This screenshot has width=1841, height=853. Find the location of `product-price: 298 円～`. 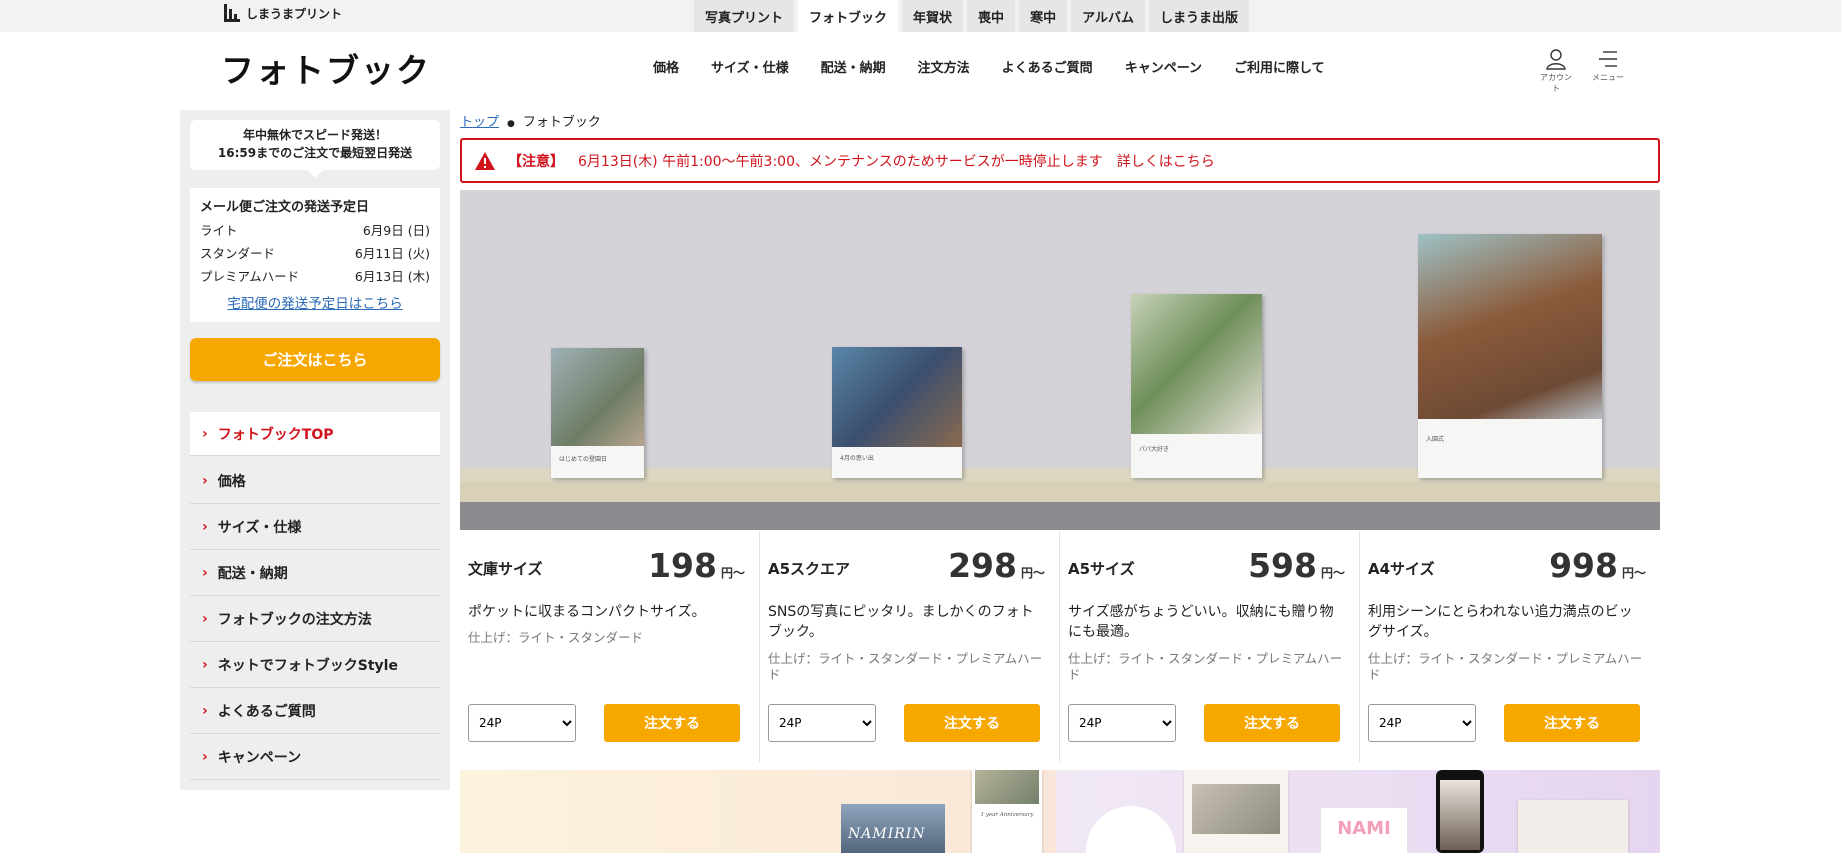

product-price: 298 円～ is located at coordinates (996, 565).